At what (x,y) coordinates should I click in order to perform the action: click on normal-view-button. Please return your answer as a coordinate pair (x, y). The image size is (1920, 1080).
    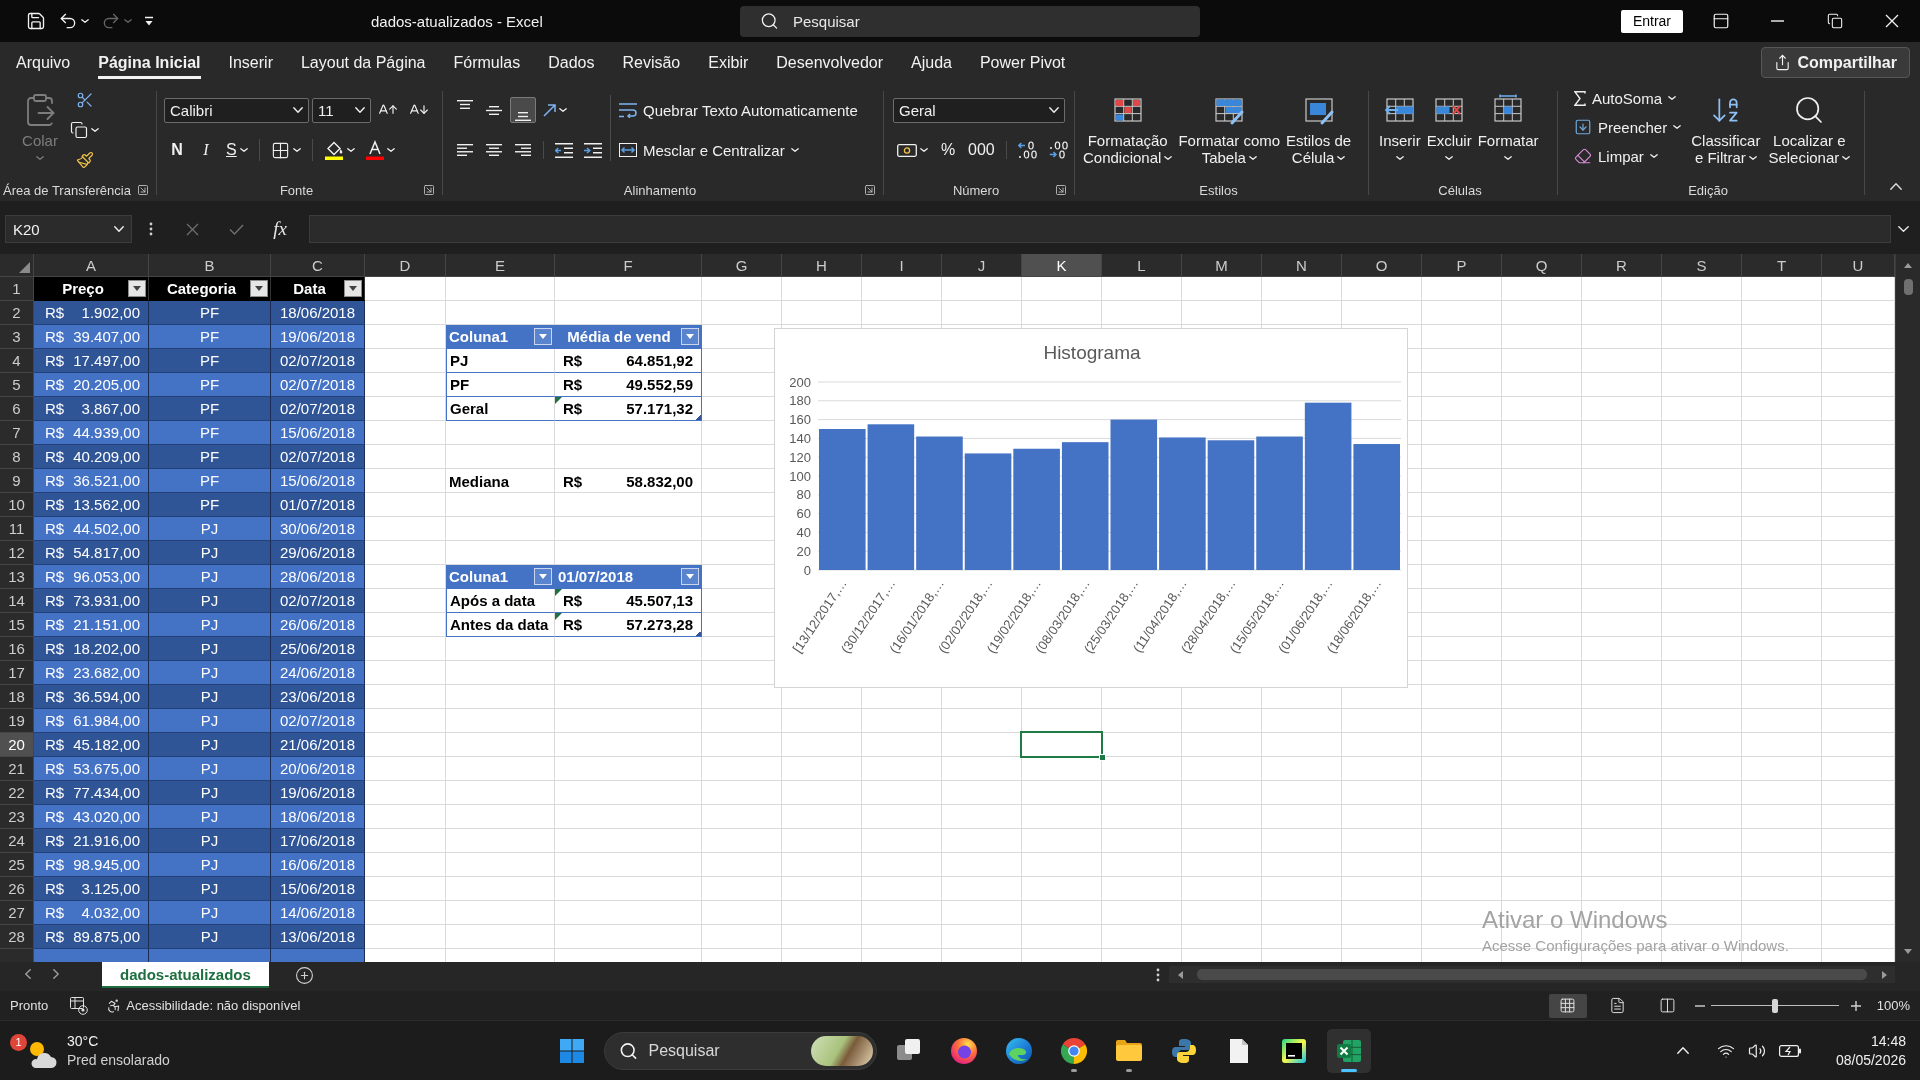
    Looking at the image, I should click on (1567, 1005).